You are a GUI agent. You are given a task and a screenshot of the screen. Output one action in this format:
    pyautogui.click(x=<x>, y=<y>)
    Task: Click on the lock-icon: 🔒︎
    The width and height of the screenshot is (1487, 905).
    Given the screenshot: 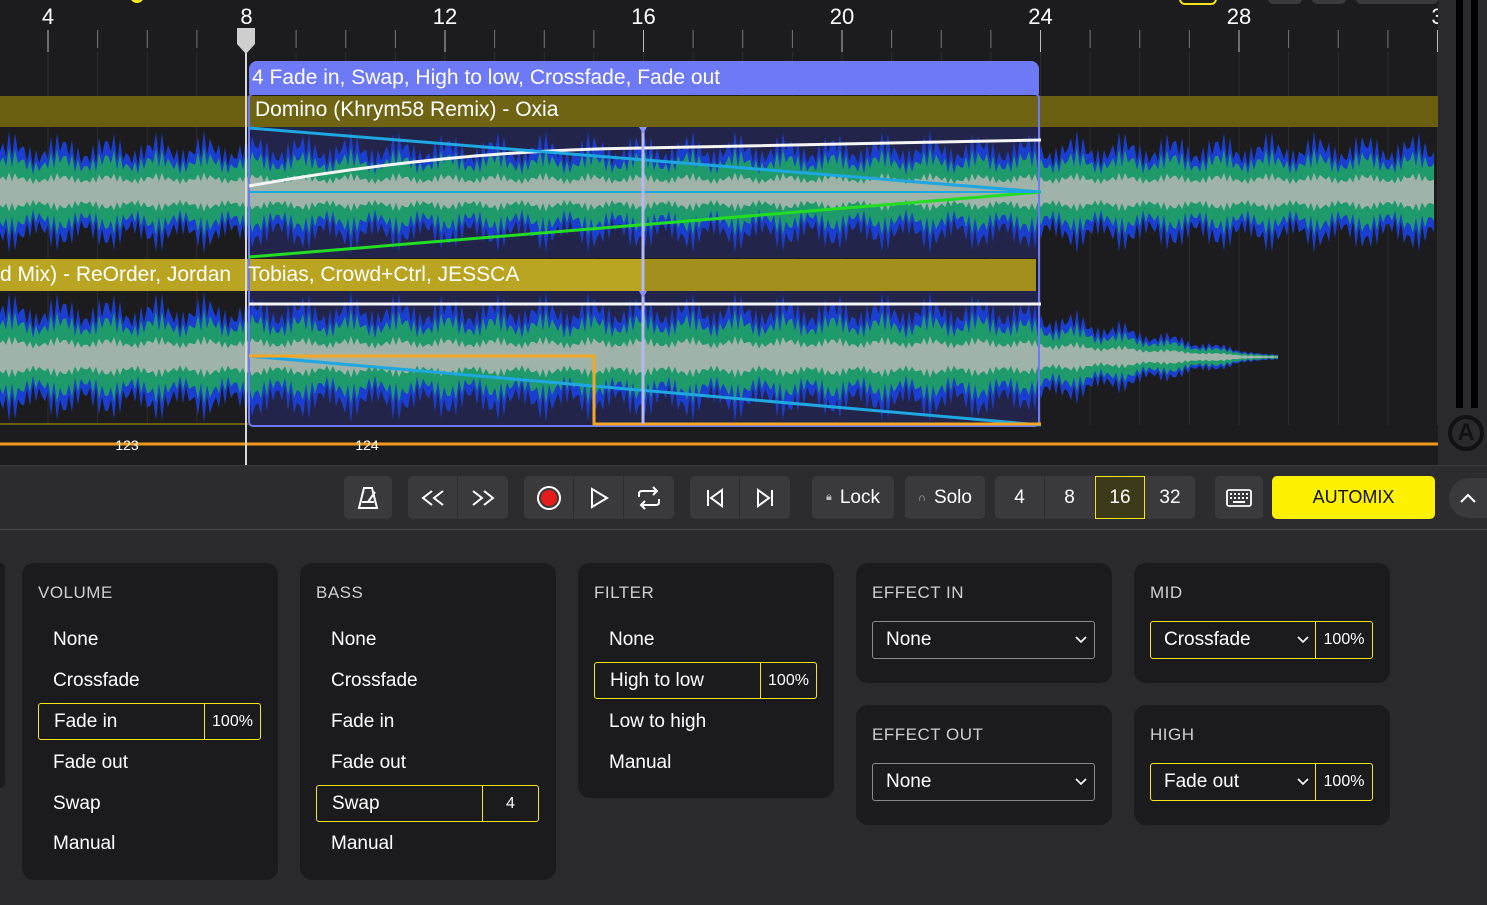 What is the action you would take?
    pyautogui.click(x=829, y=497)
    